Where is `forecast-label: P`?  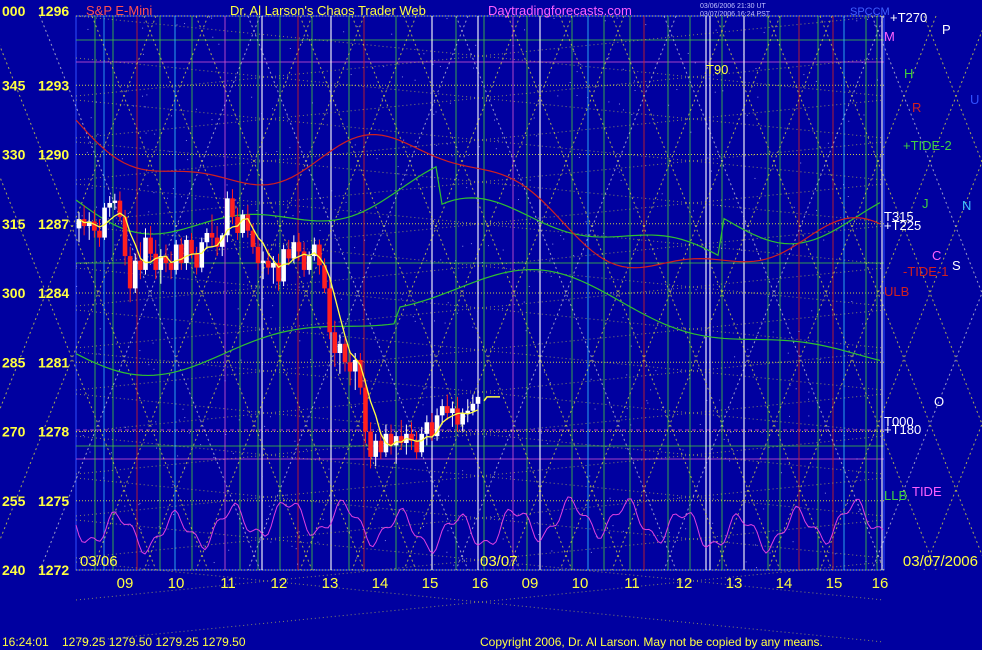 forecast-label: P is located at coordinates (946, 29).